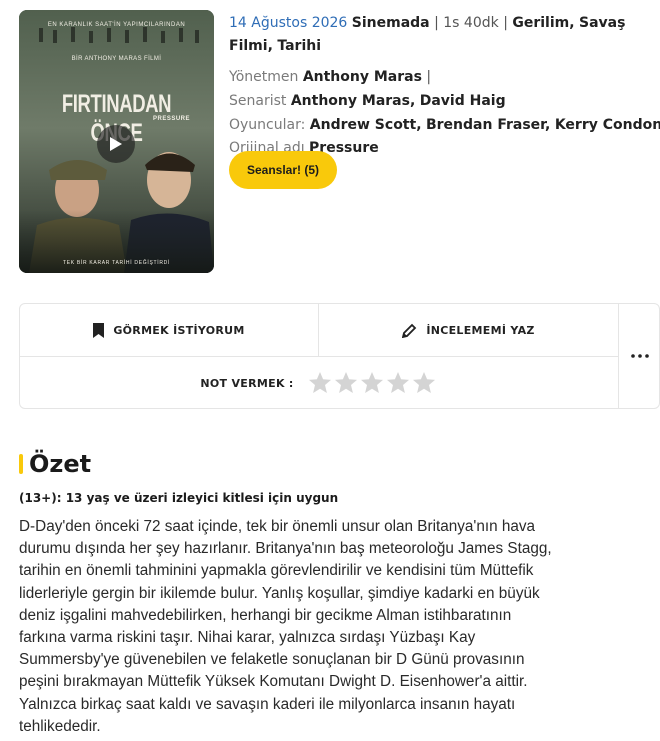  I want to click on duration: 1s 40dk, so click(471, 23).